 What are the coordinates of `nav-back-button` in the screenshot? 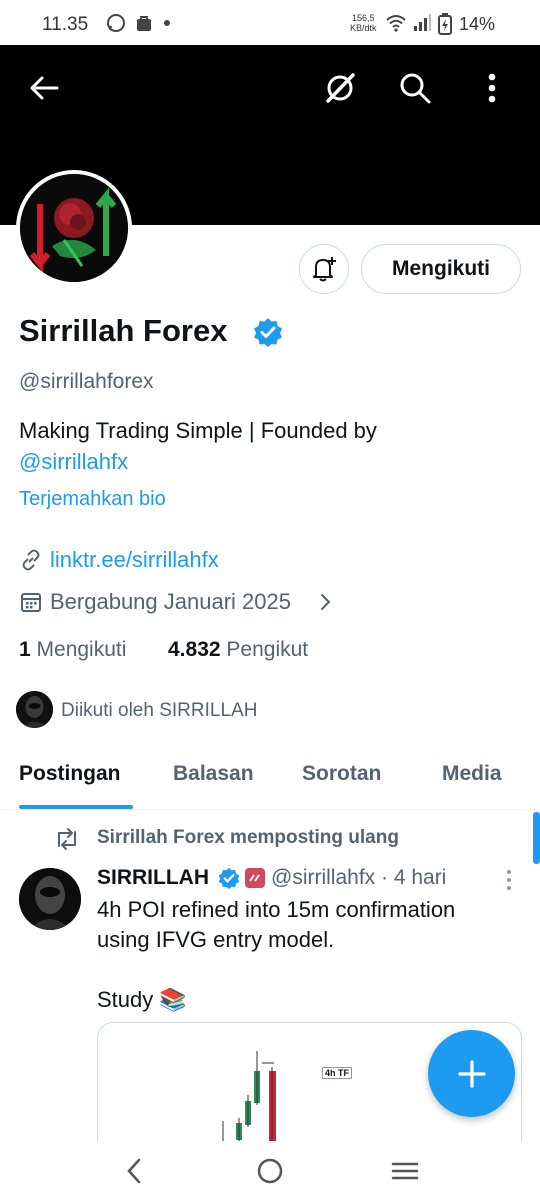 It's located at (135, 1171).